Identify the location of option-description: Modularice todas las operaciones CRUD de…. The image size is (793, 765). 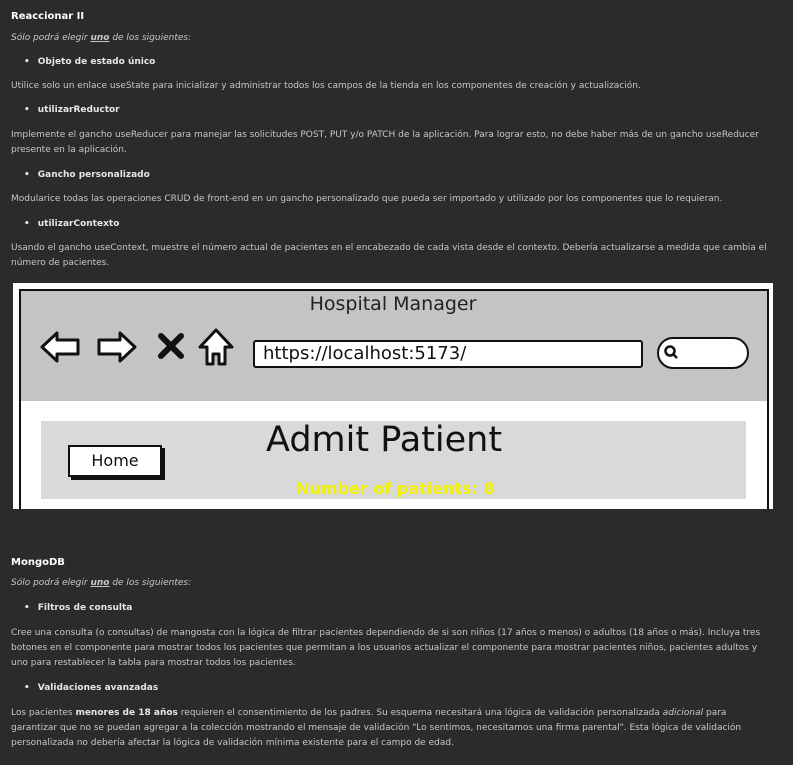
(367, 199).